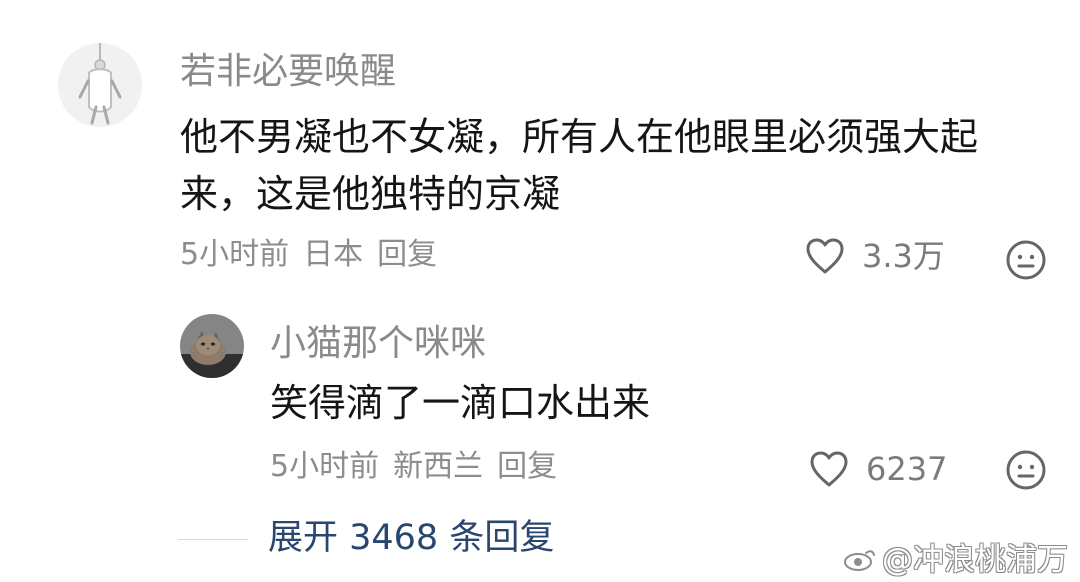 Image resolution: width=1080 pixels, height=582 pixels. I want to click on username: 小猫那个咪咪, so click(378, 344).